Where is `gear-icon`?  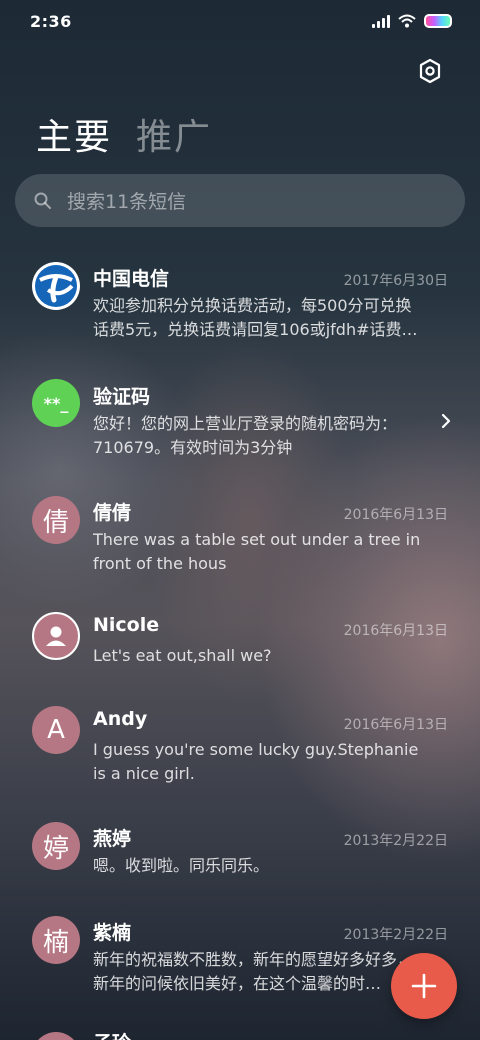
gear-icon is located at coordinates (430, 71).